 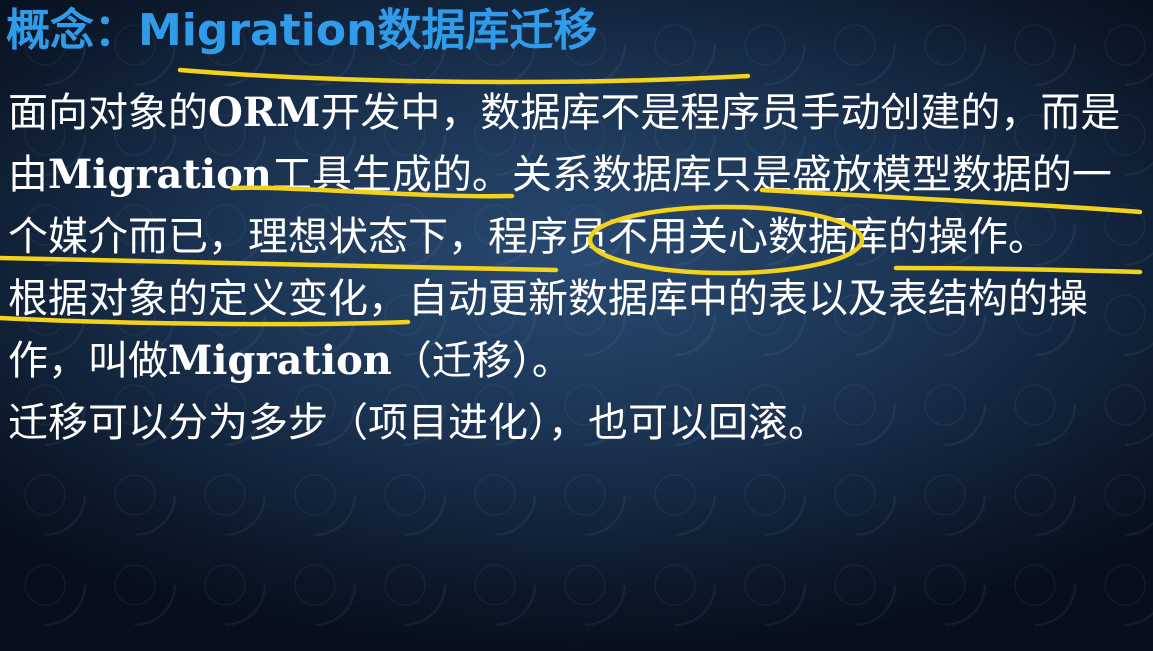 I want to click on text-run: 面向对象的, so click(x=108, y=113).